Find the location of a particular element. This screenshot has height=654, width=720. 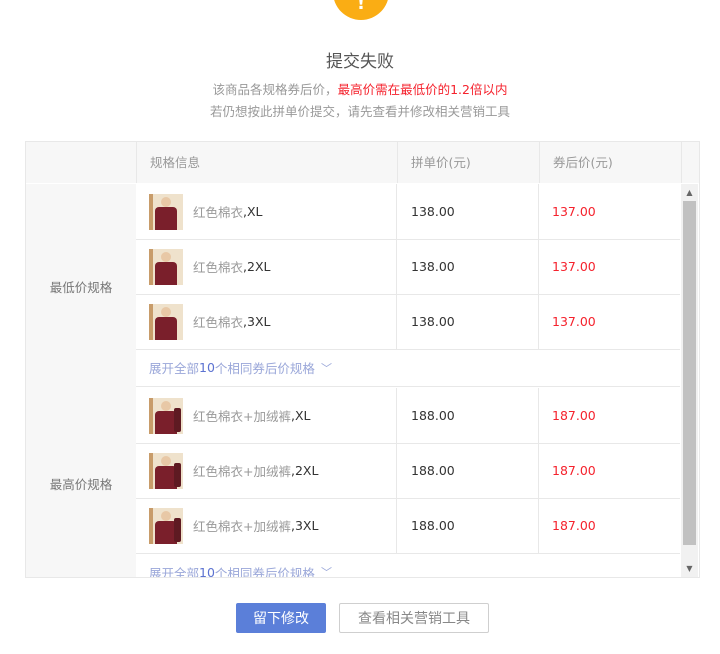

dialog-message-line2: 若仍想按此拼单价提交，请先查看并修改相关营销工具 is located at coordinates (359, 111).